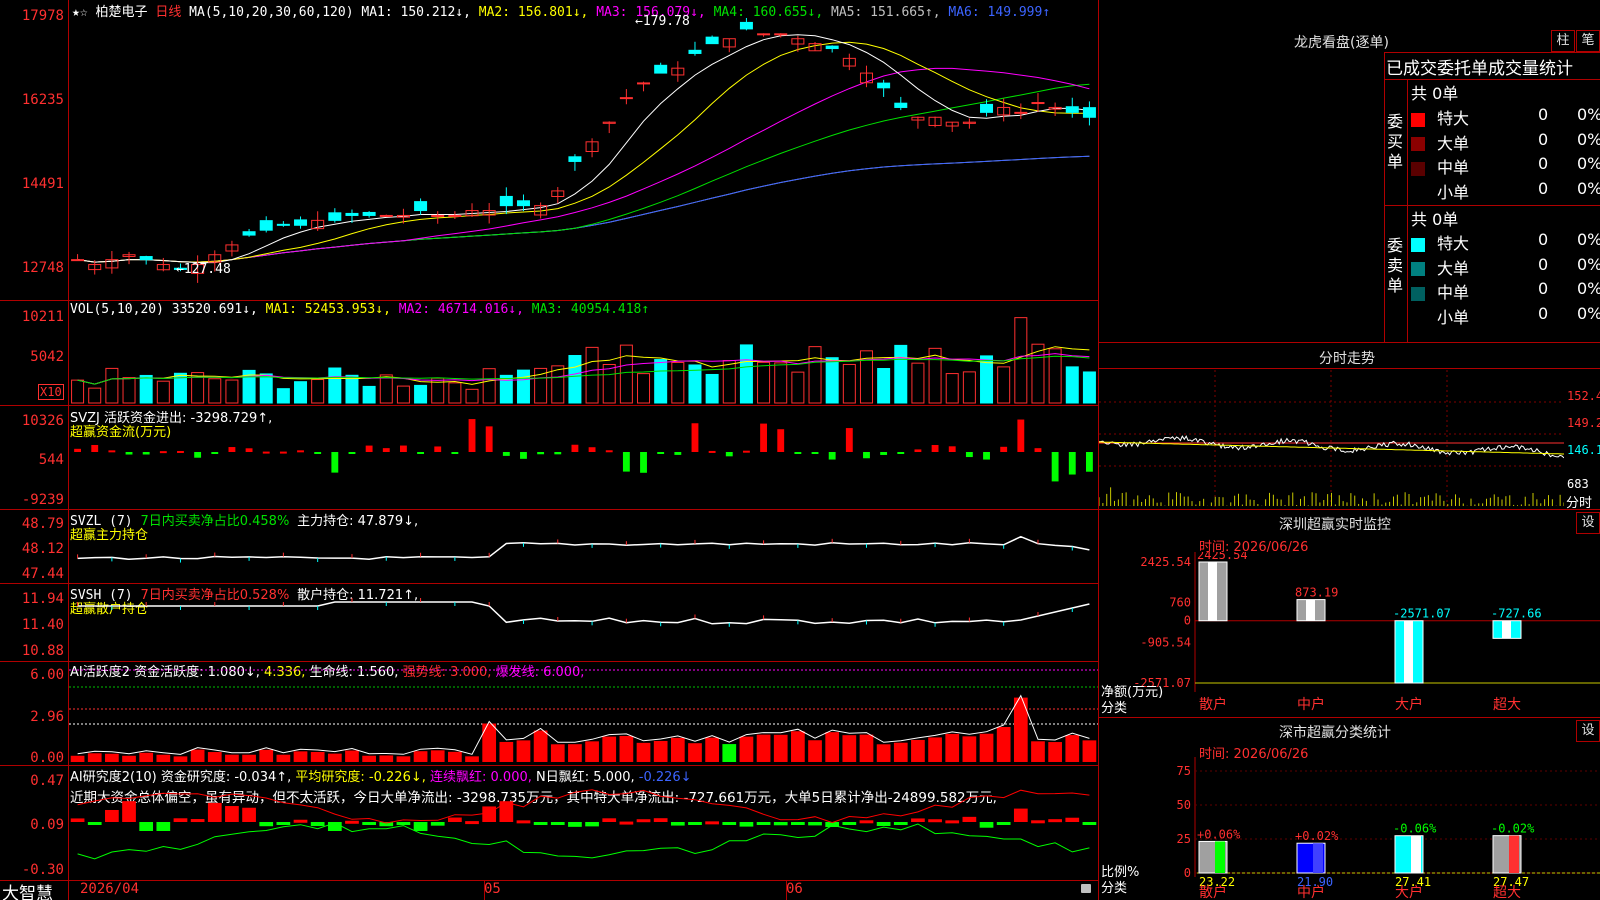 This screenshot has height=900, width=1600. What do you see at coordinates (583, 357) in the screenshot?
I see `volume-chart` at bounding box center [583, 357].